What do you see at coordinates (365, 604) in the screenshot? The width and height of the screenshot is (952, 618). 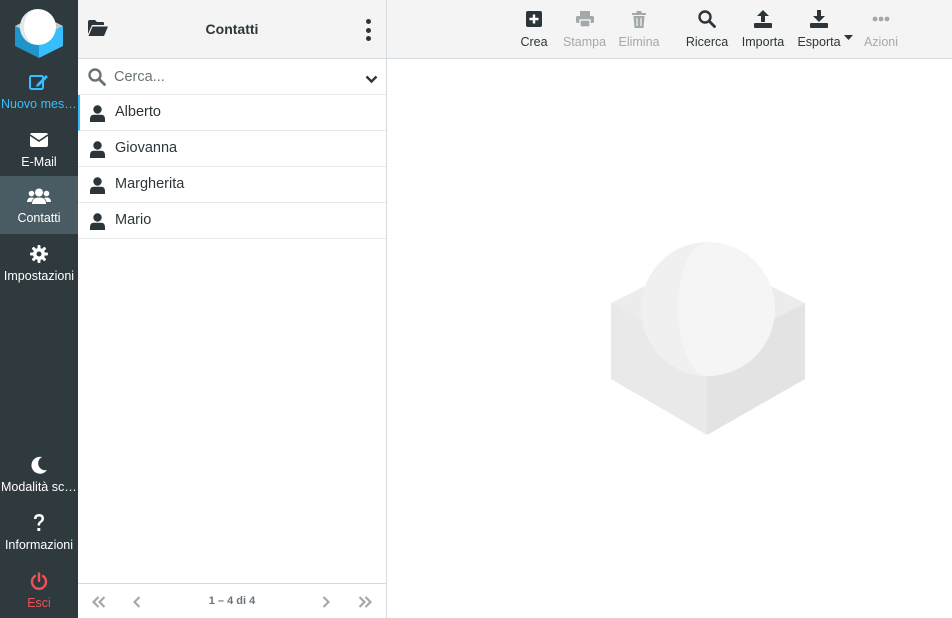 I see `last-page-icon` at bounding box center [365, 604].